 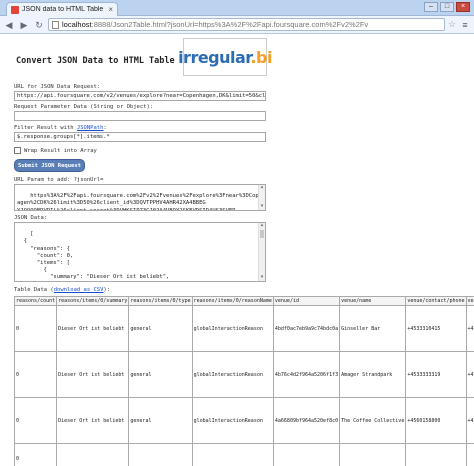 What do you see at coordinates (24, 25) in the screenshot?
I see `forward-icon: ▶` at bounding box center [24, 25].